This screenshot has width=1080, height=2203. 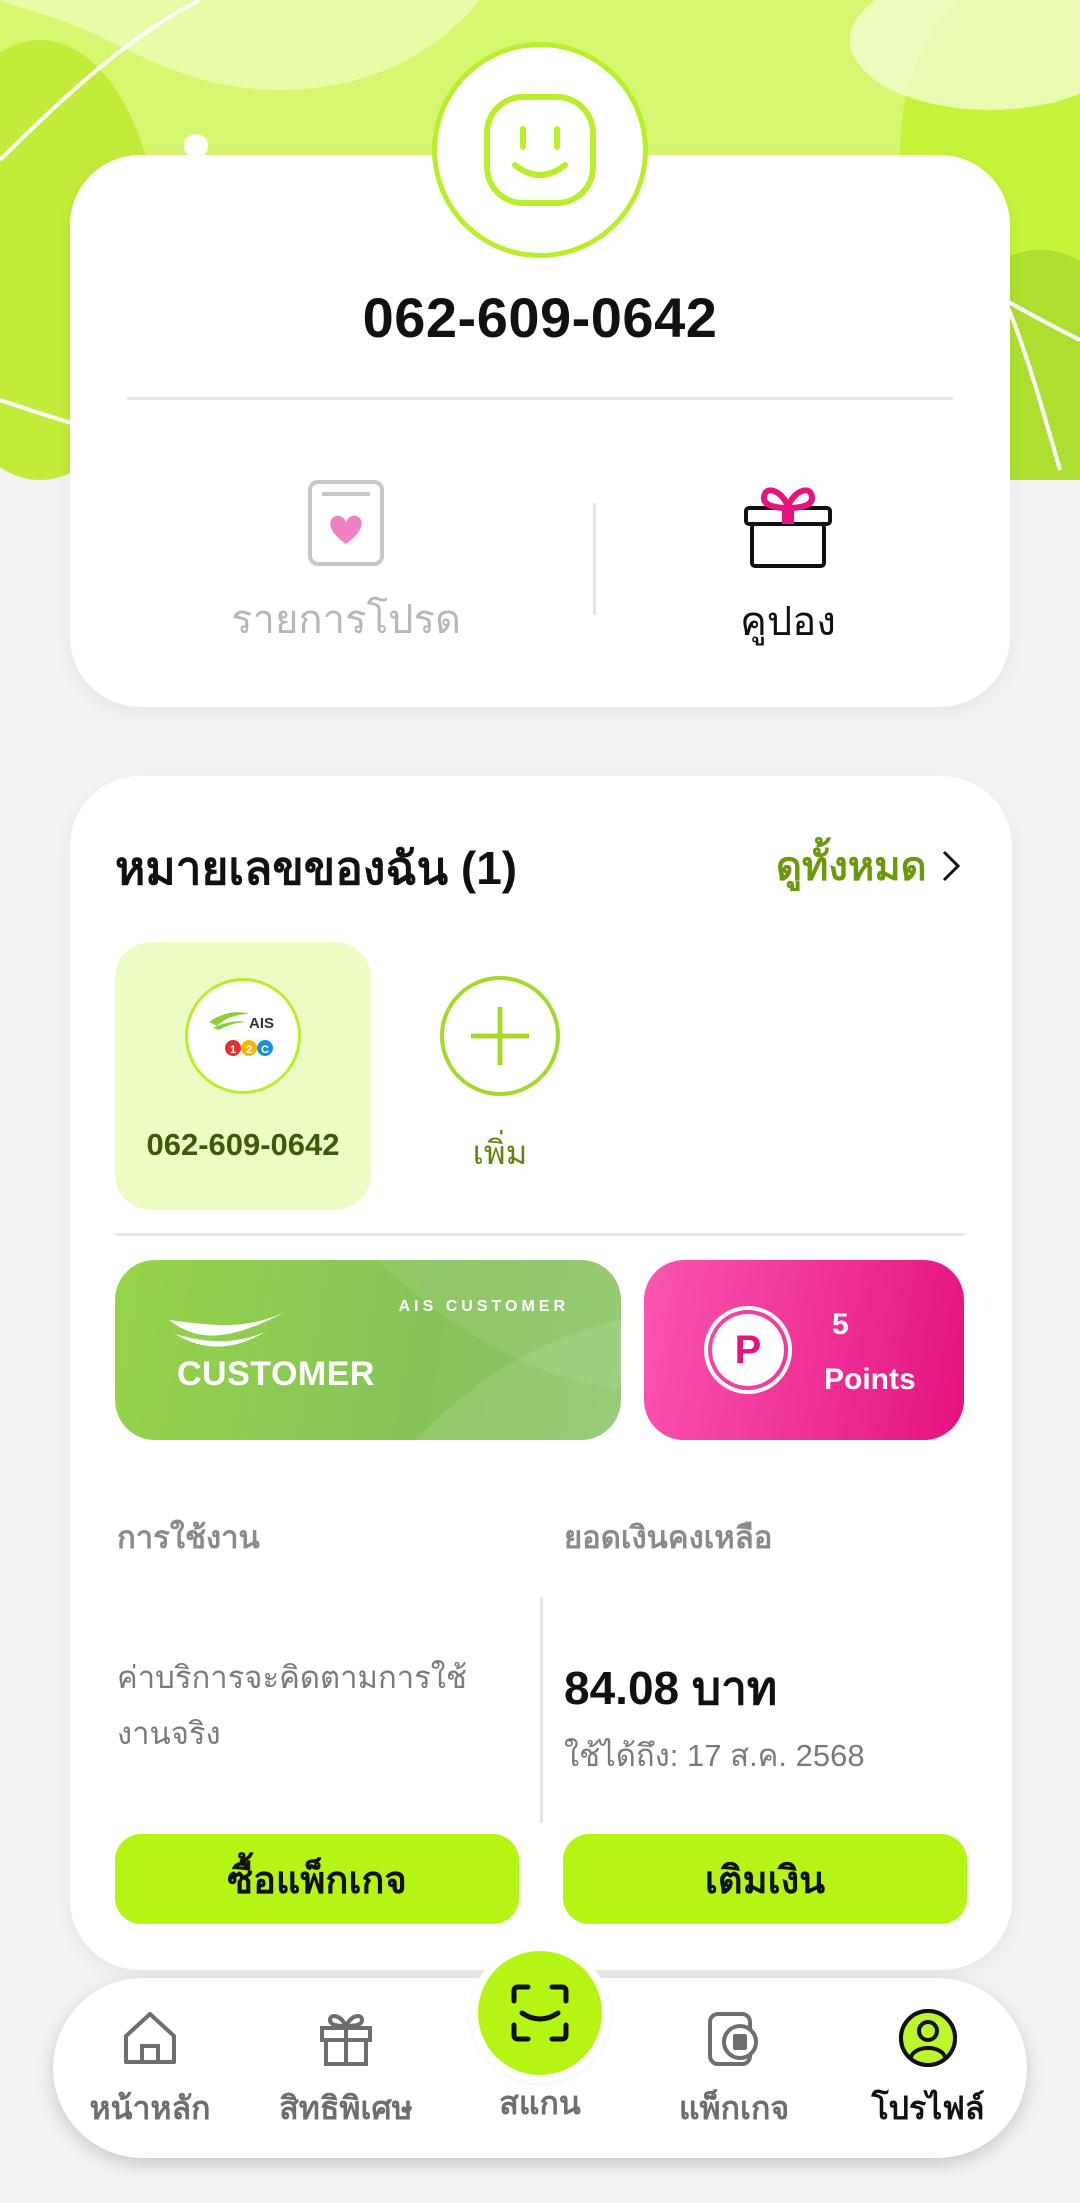 I want to click on top-up-button: เติมเงิน, so click(x=765, y=1879).